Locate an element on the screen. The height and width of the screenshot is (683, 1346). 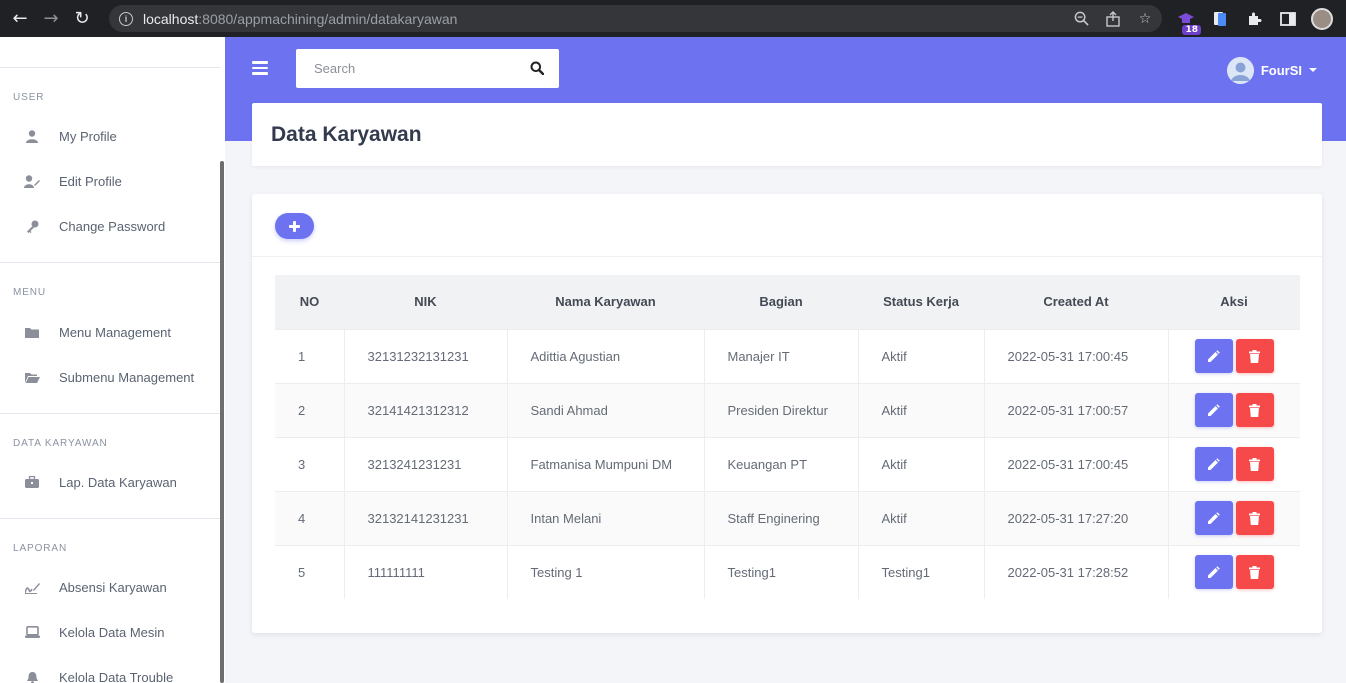
cell-bagian: Presiden Direktur is located at coordinates (781, 409).